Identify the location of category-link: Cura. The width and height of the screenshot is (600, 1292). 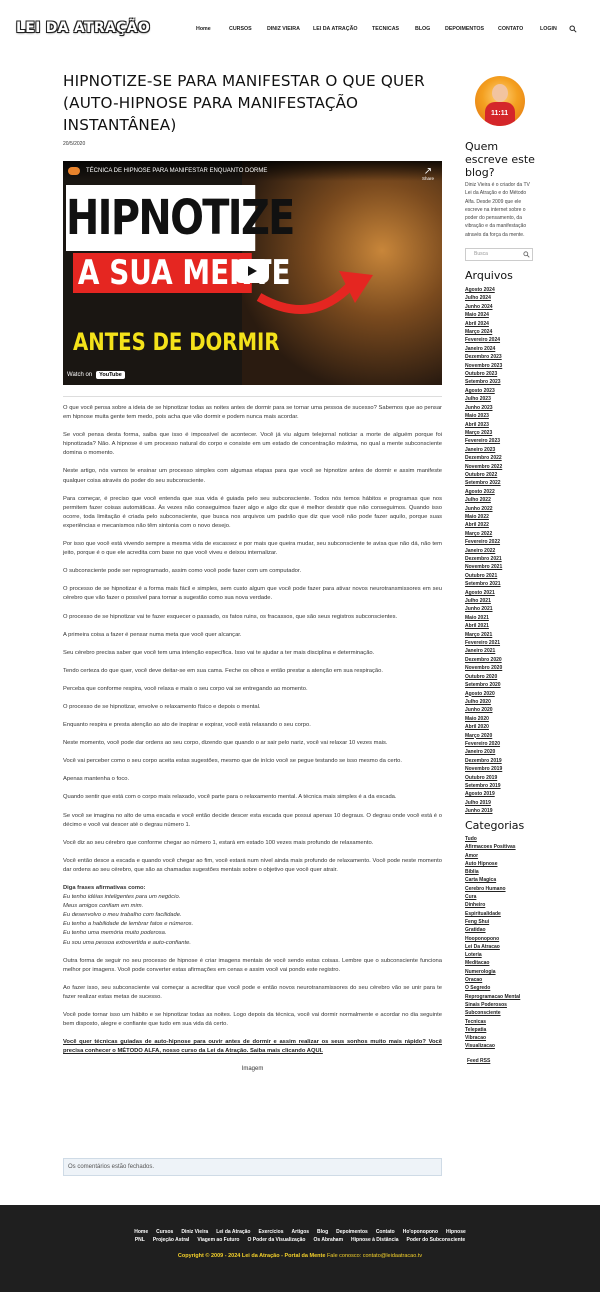
(492, 897).